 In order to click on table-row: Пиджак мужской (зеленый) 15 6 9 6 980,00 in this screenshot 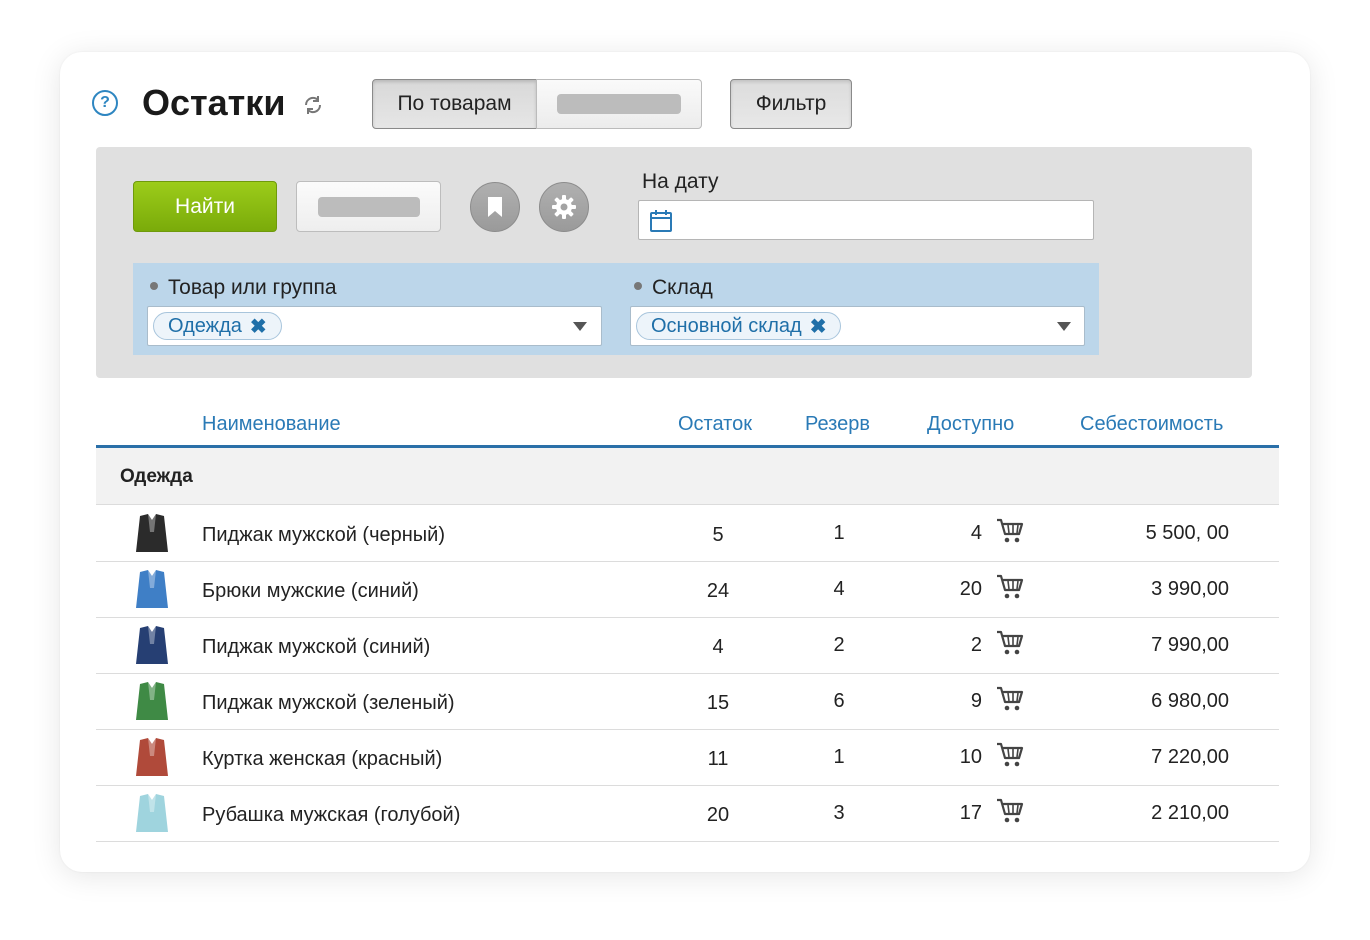, I will do `click(687, 702)`.